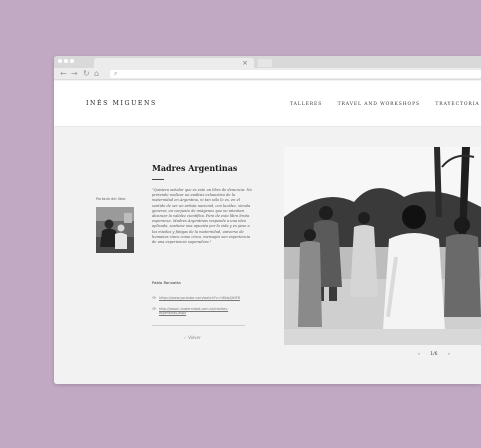 This screenshot has height=448, width=481. What do you see at coordinates (198, 325) in the screenshot?
I see `links-divider` at bounding box center [198, 325].